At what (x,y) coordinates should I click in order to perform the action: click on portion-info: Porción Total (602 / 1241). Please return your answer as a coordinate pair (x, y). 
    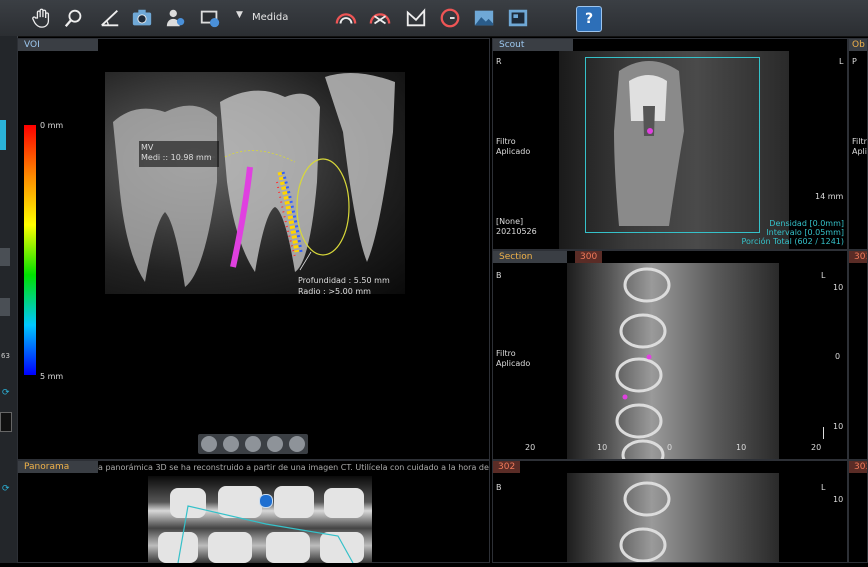
    Looking at the image, I should click on (792, 241).